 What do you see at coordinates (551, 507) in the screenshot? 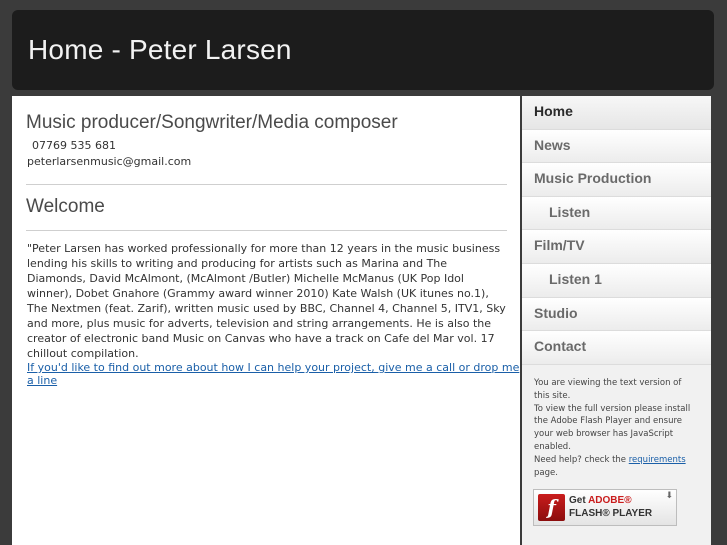
I see `flash-logo-icon: f` at bounding box center [551, 507].